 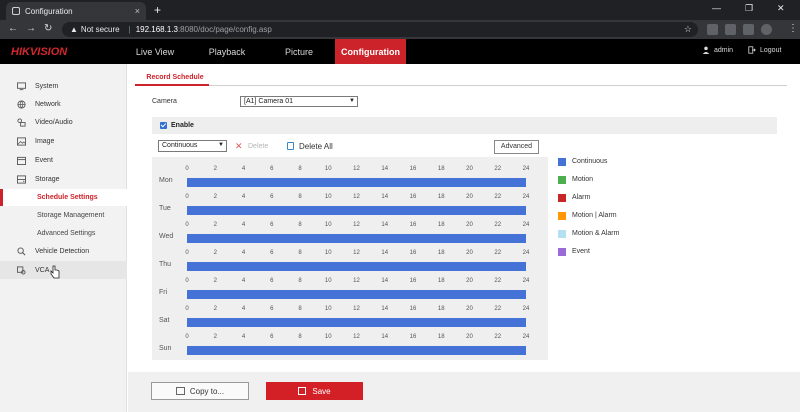 What do you see at coordinates (21, 250) in the screenshot?
I see `vehicle-detection-icon` at bounding box center [21, 250].